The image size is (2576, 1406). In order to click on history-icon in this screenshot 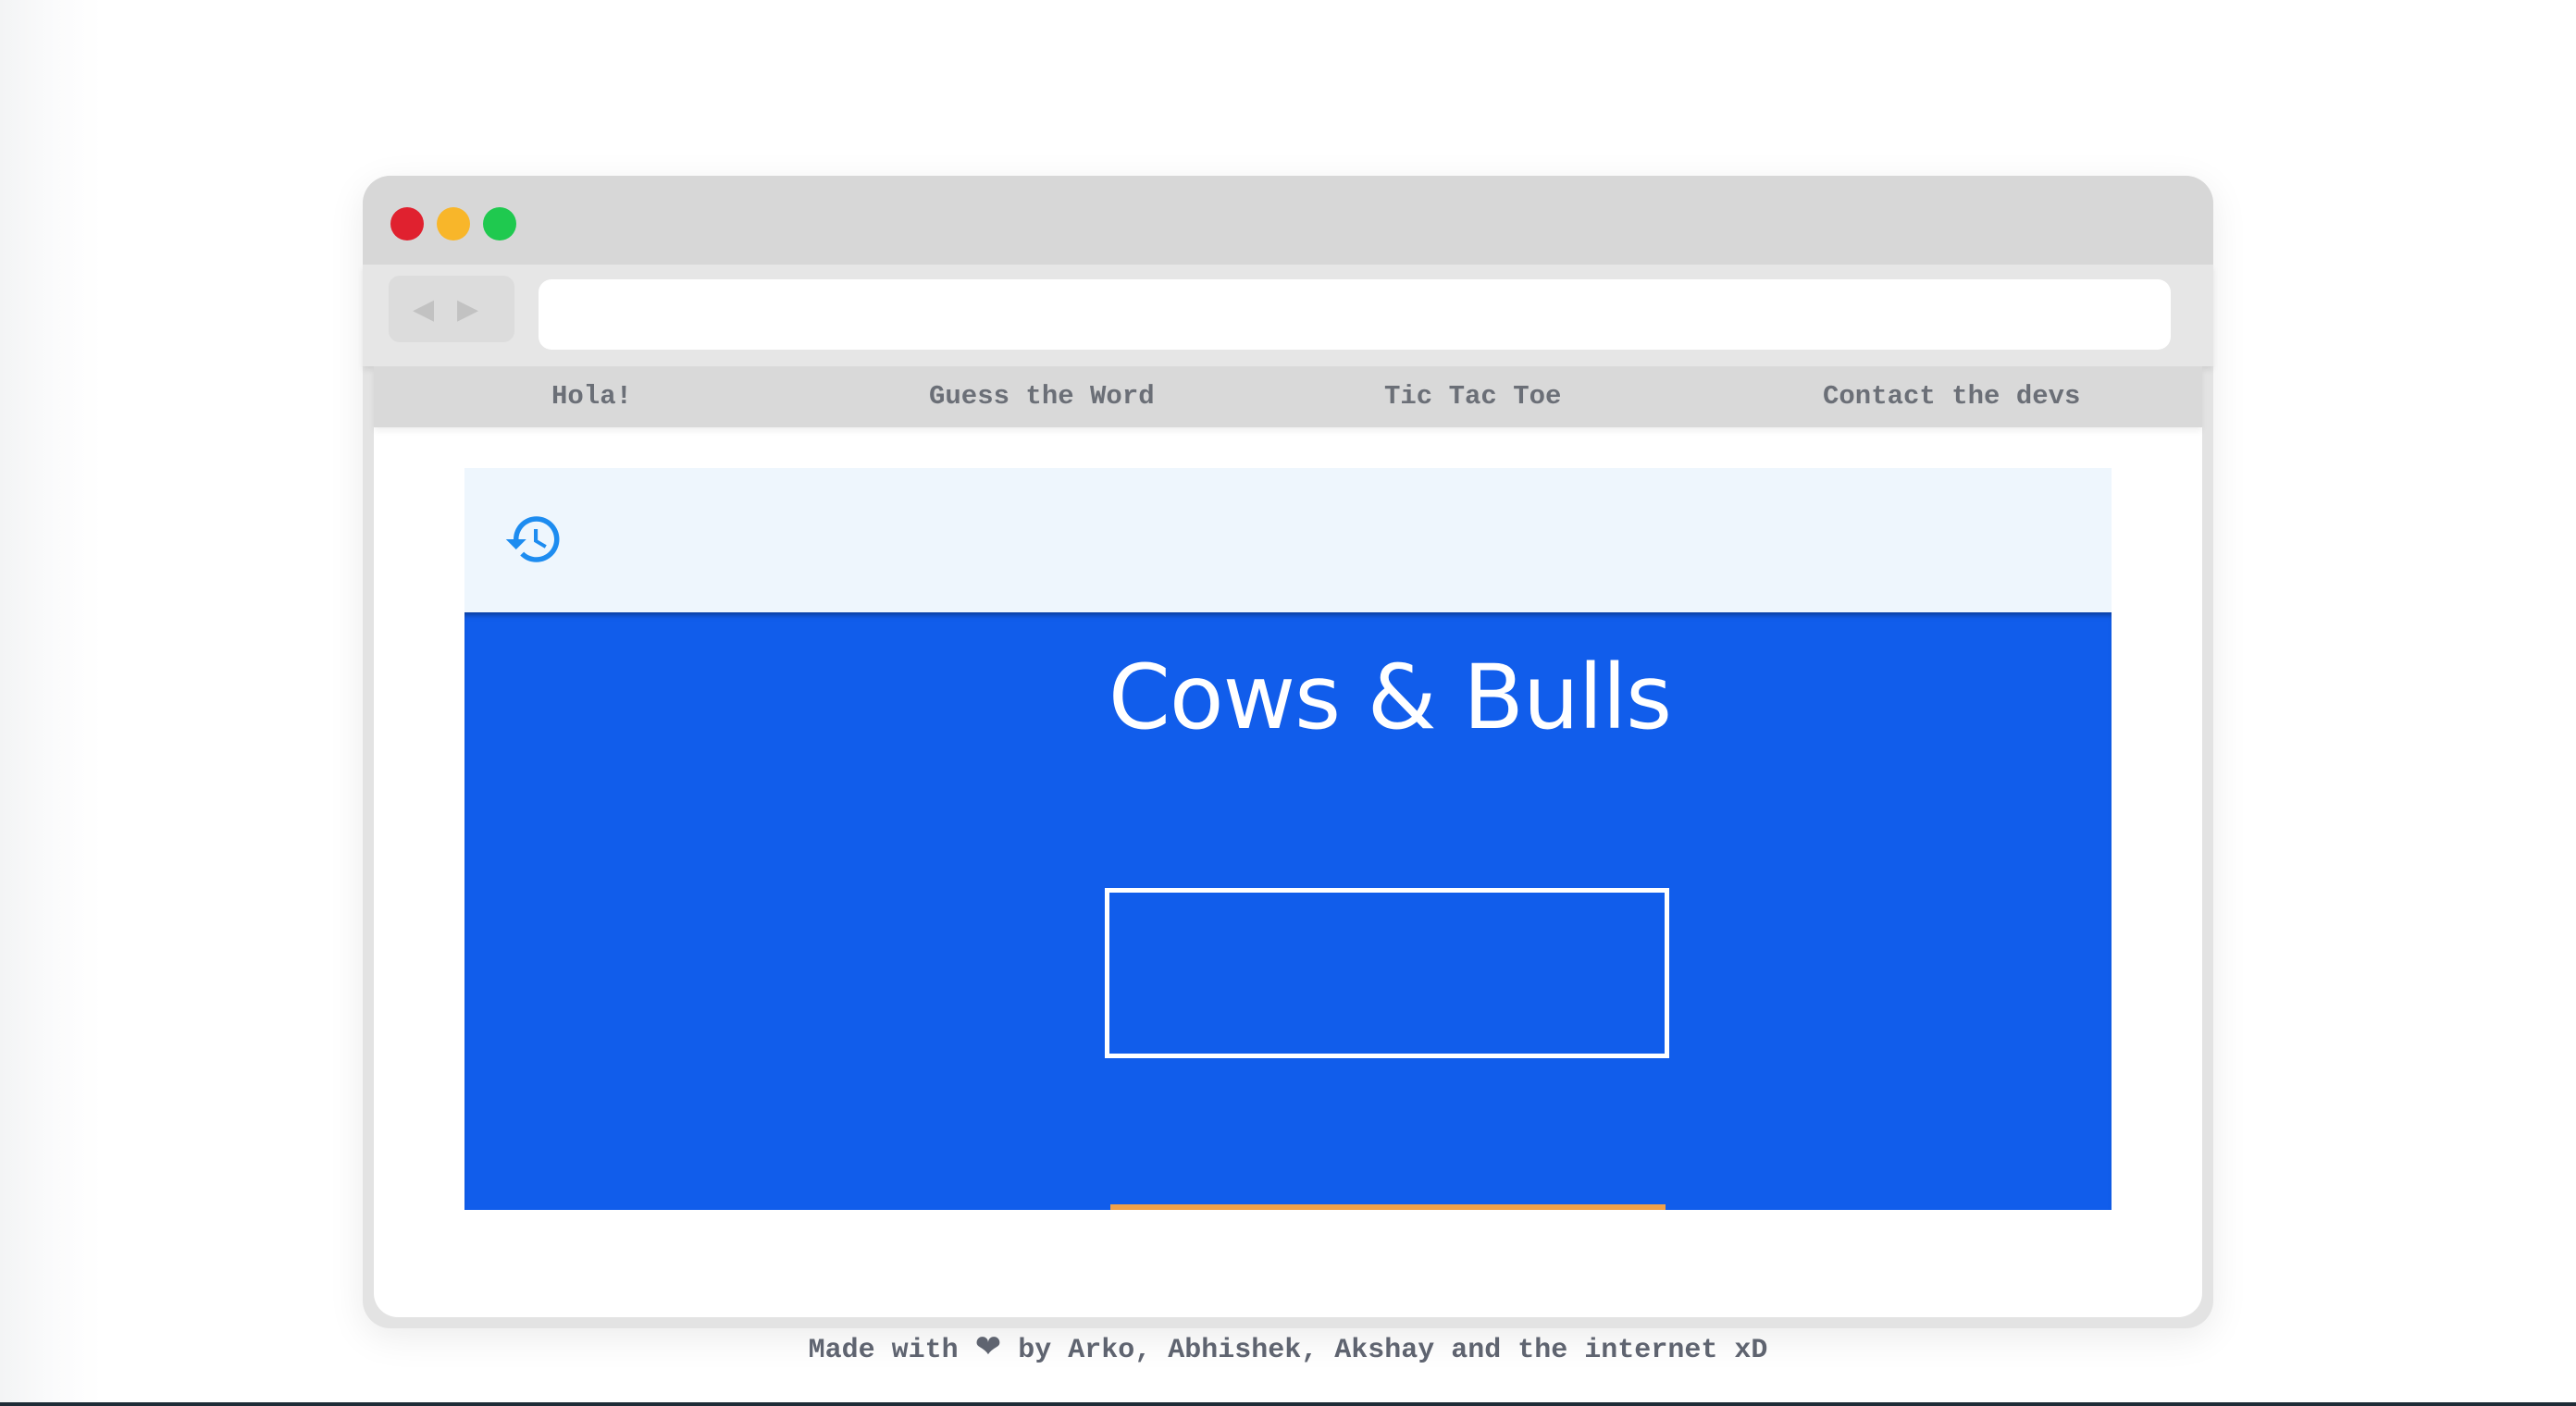, I will do `click(534, 539)`.